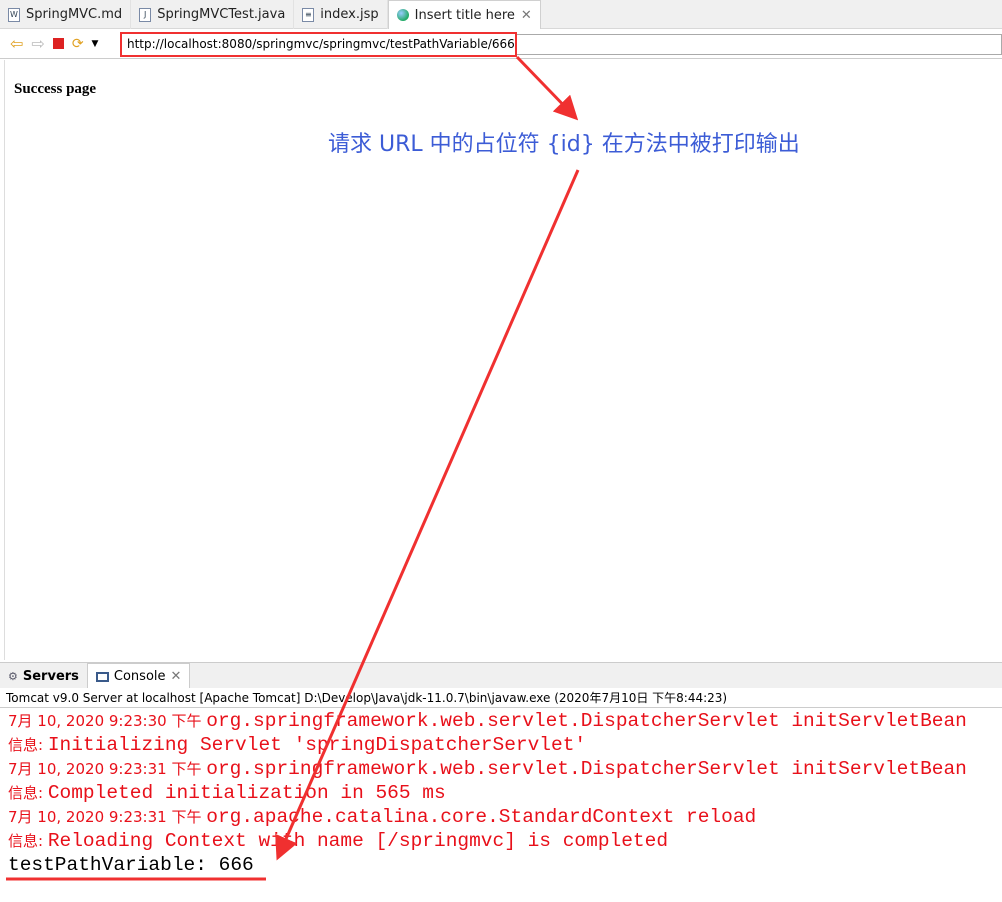  Describe the element at coordinates (13, 676) in the screenshot. I see `servers-icon: ⚙` at that location.